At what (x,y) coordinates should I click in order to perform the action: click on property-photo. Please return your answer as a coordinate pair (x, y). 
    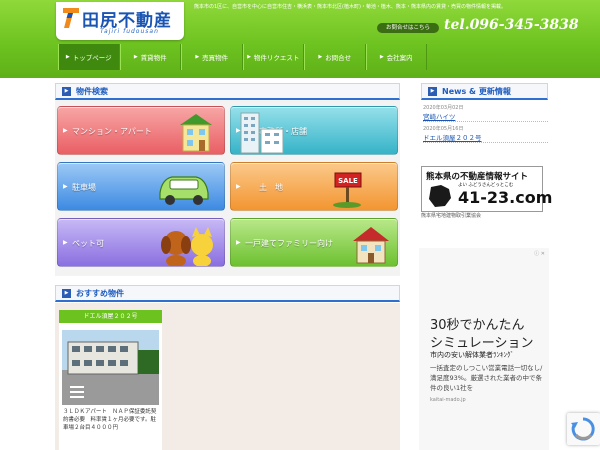
    Looking at the image, I should click on (110, 367).